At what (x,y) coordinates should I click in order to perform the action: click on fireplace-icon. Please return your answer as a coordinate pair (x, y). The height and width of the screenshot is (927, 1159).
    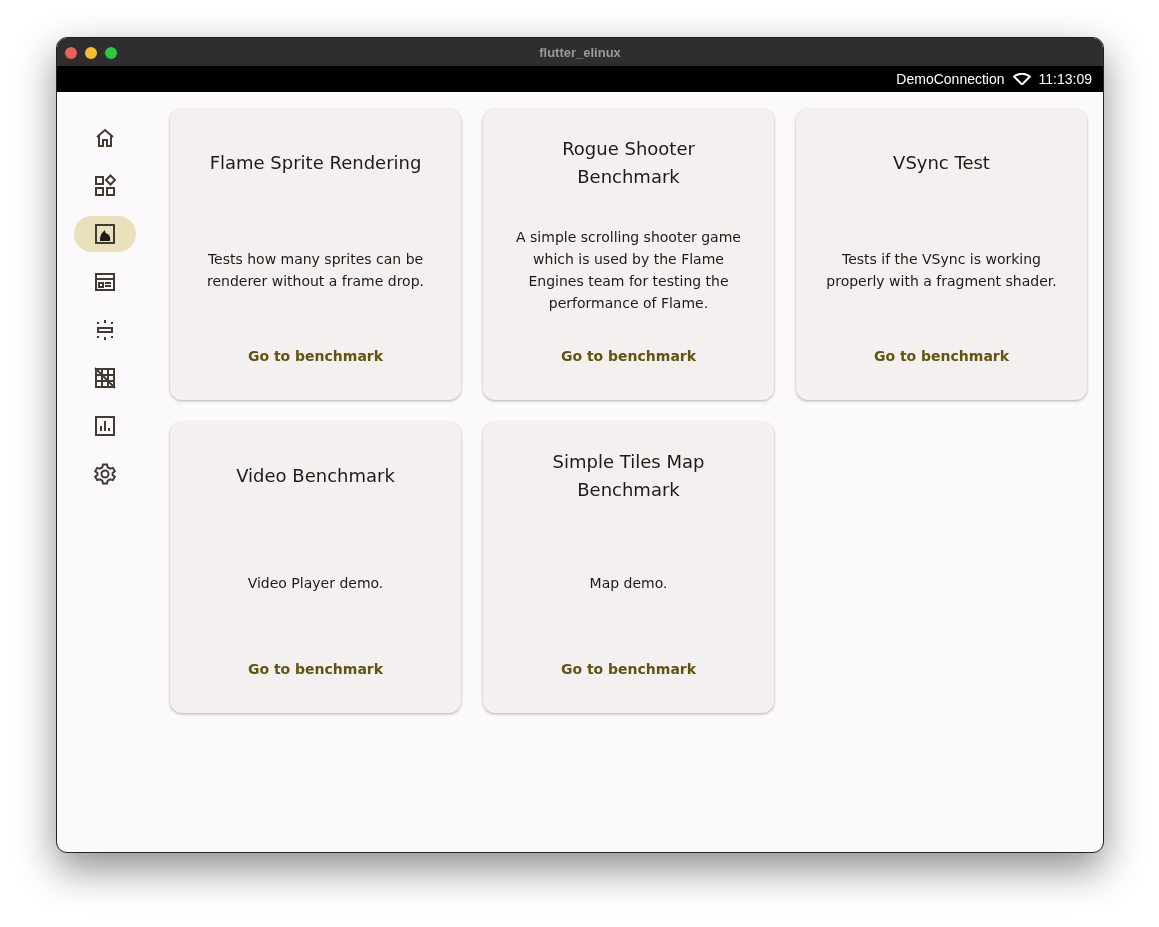
    Looking at the image, I should click on (105, 234).